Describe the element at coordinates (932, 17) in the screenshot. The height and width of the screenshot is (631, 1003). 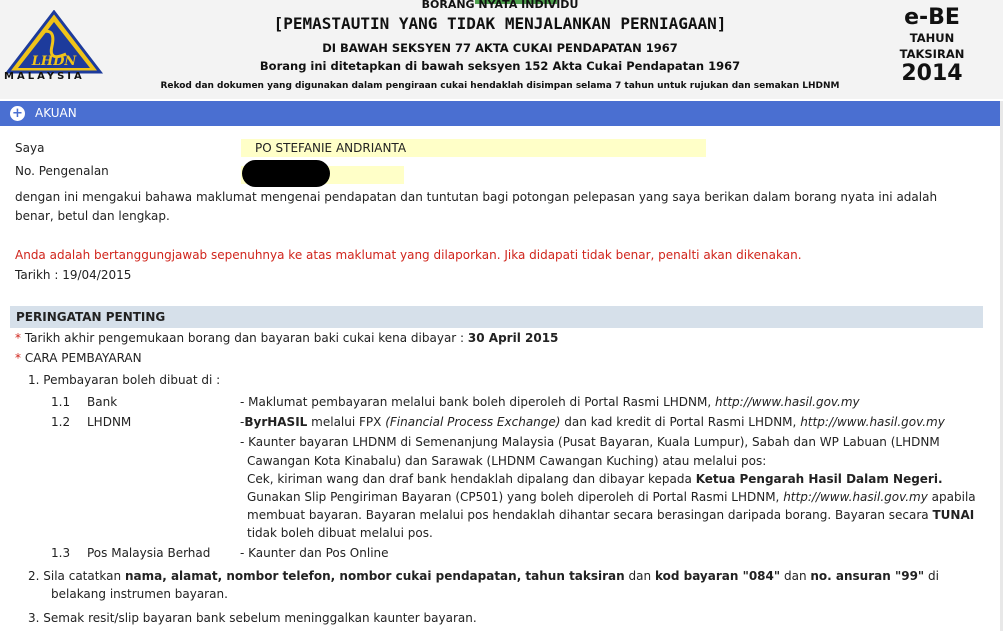
I see `form-code: e-BE` at that location.